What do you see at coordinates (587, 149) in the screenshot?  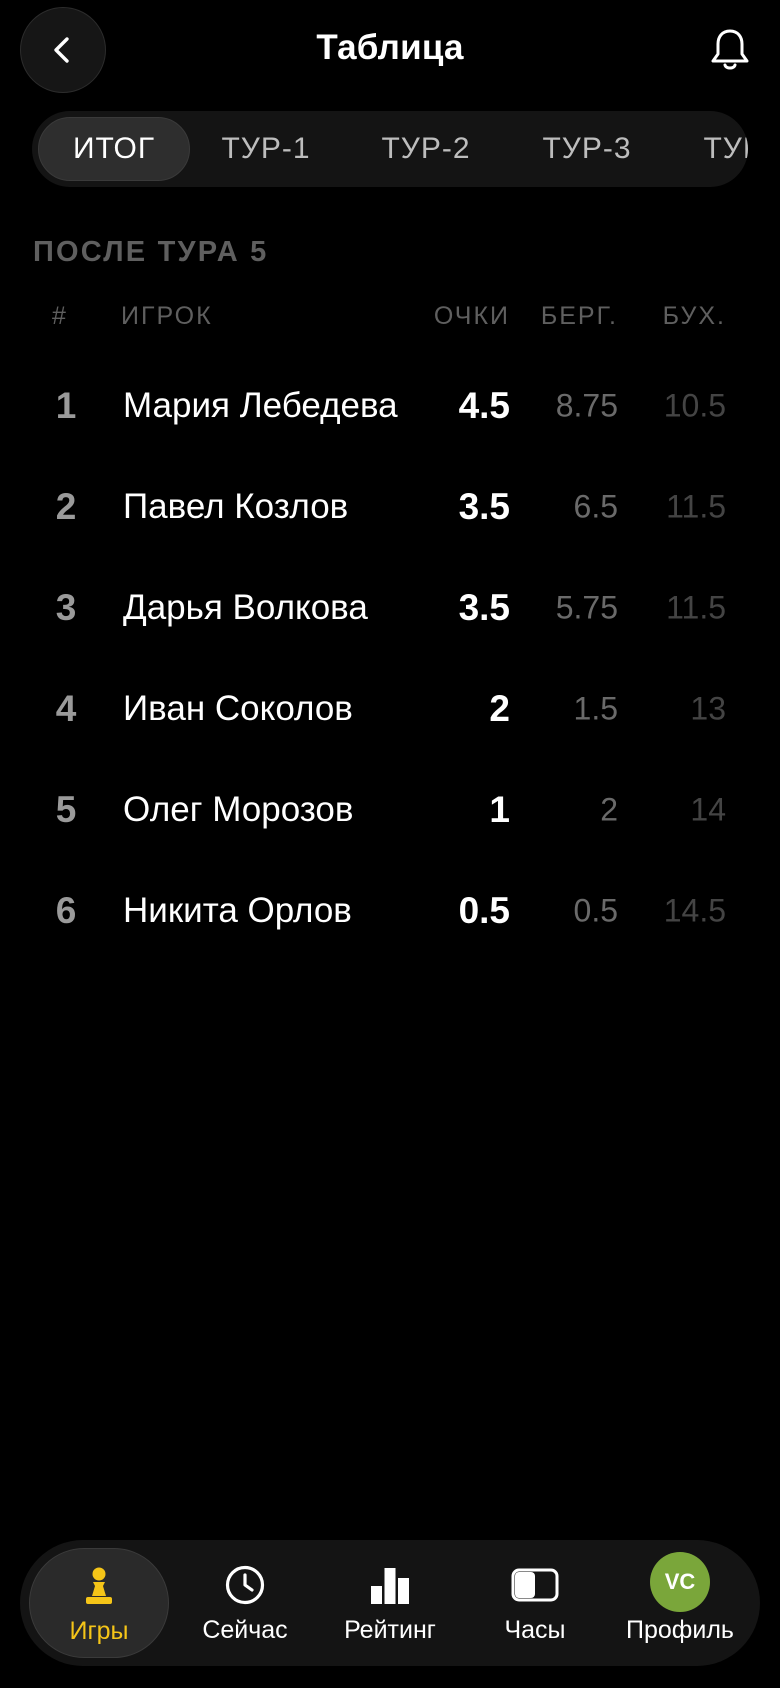 I see `tab-round-3: ТУР-3` at bounding box center [587, 149].